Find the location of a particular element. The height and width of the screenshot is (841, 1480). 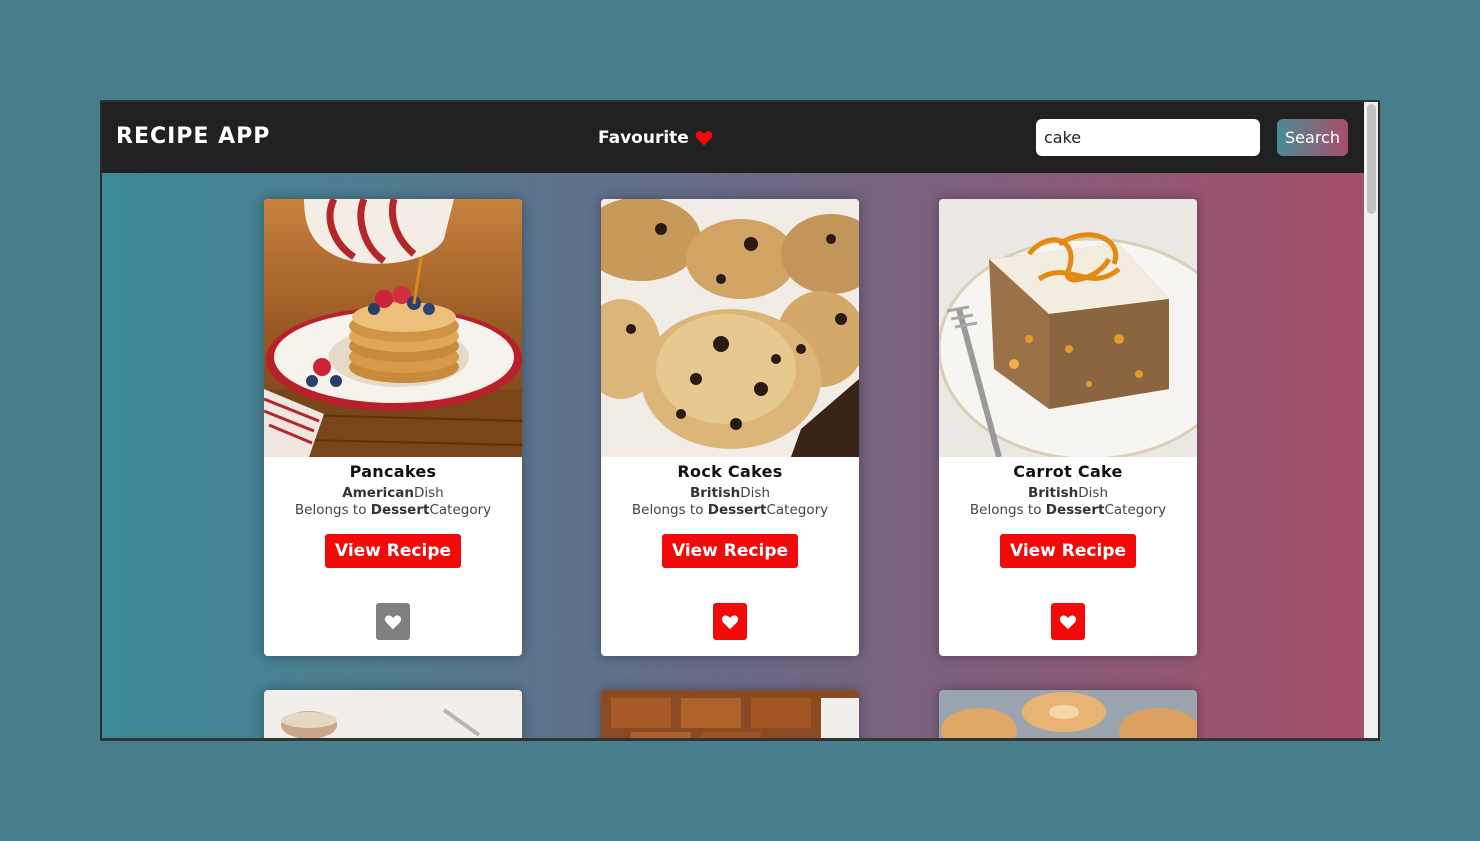

recipe-name: Pancakes is located at coordinates (393, 471).